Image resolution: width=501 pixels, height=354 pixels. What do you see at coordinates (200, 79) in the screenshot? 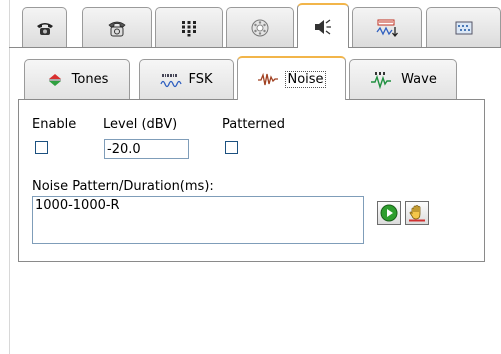
I see `tab-fsk-label: FSK` at bounding box center [200, 79].